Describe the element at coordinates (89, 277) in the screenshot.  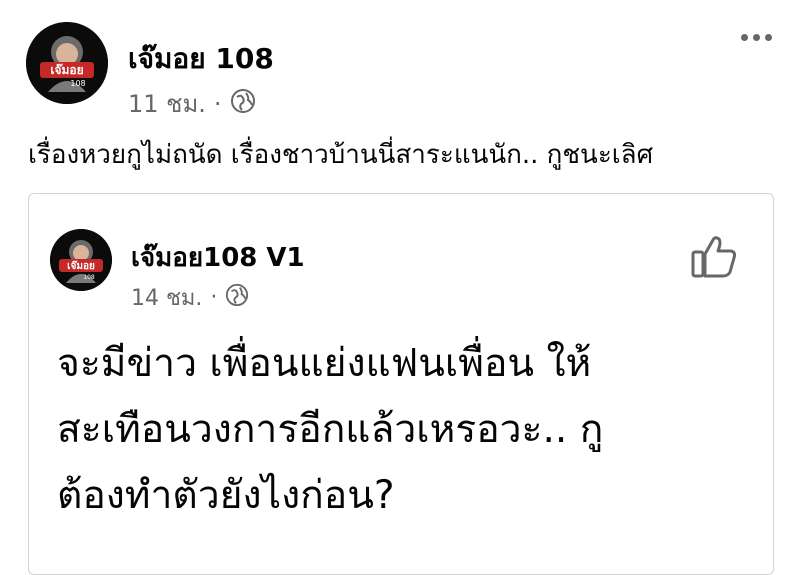
I see `shared-avatar-badge-number: 108` at that location.